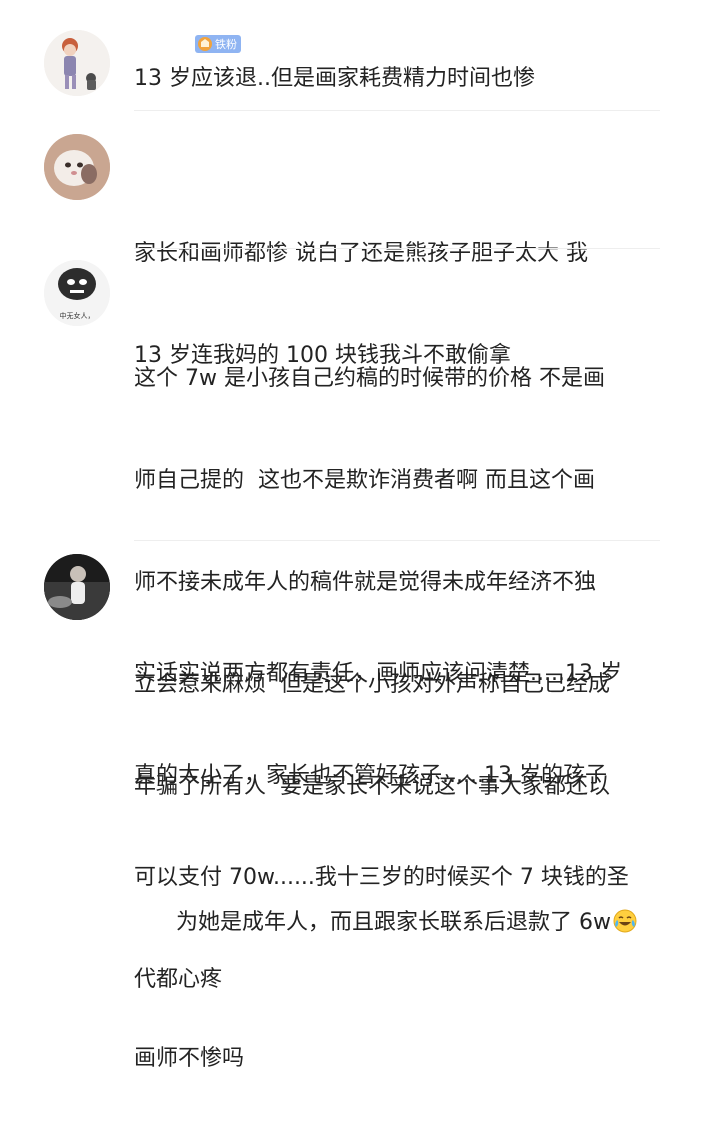 The width and height of the screenshot is (708, 1144). What do you see at coordinates (354, 56) in the screenshot?
I see `comment-item: 铁粉 13 岁应该退..但是画家耗费精力时间也惨` at bounding box center [354, 56].